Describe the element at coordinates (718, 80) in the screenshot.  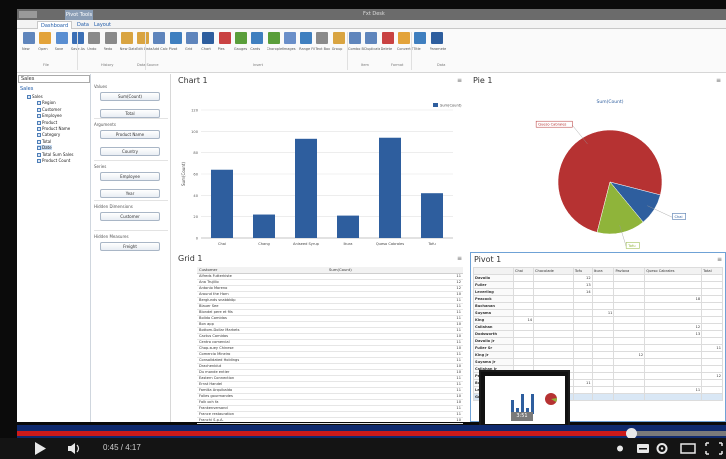
I see `pie-menu-icon: ≡` at that location.